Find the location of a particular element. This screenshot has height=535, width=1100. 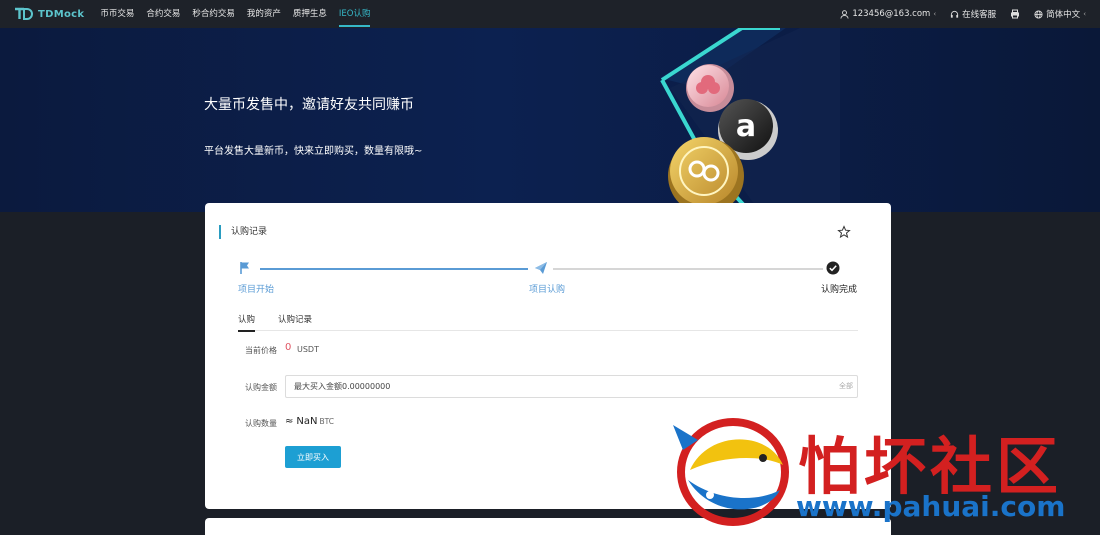

nav-right: 123456@163.com ‹ 在线客服 简体中文 ‹ is located at coordinates (963, 14).